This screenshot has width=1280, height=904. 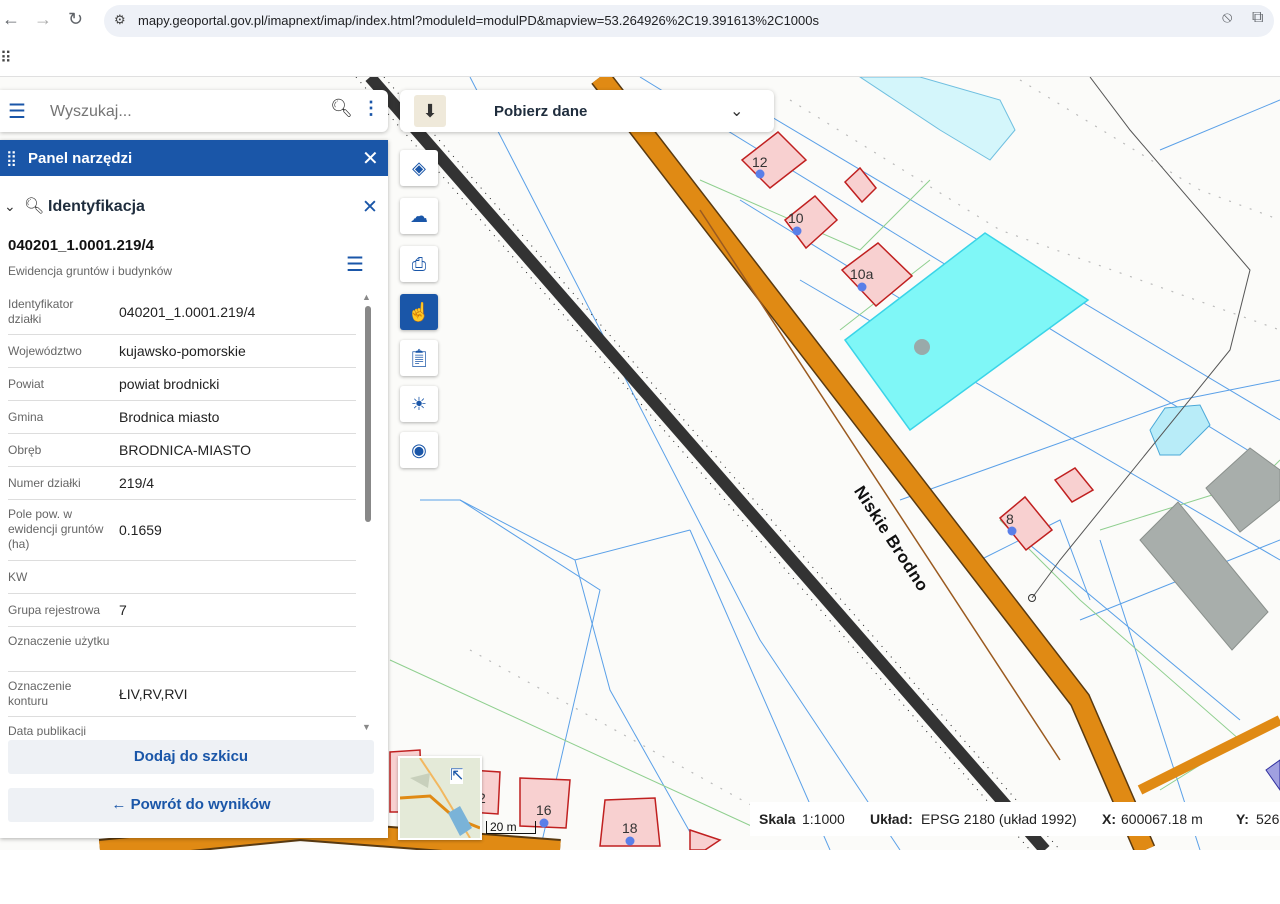 What do you see at coordinates (430, 111) in the screenshot?
I see `download-icon: ⬇` at bounding box center [430, 111].